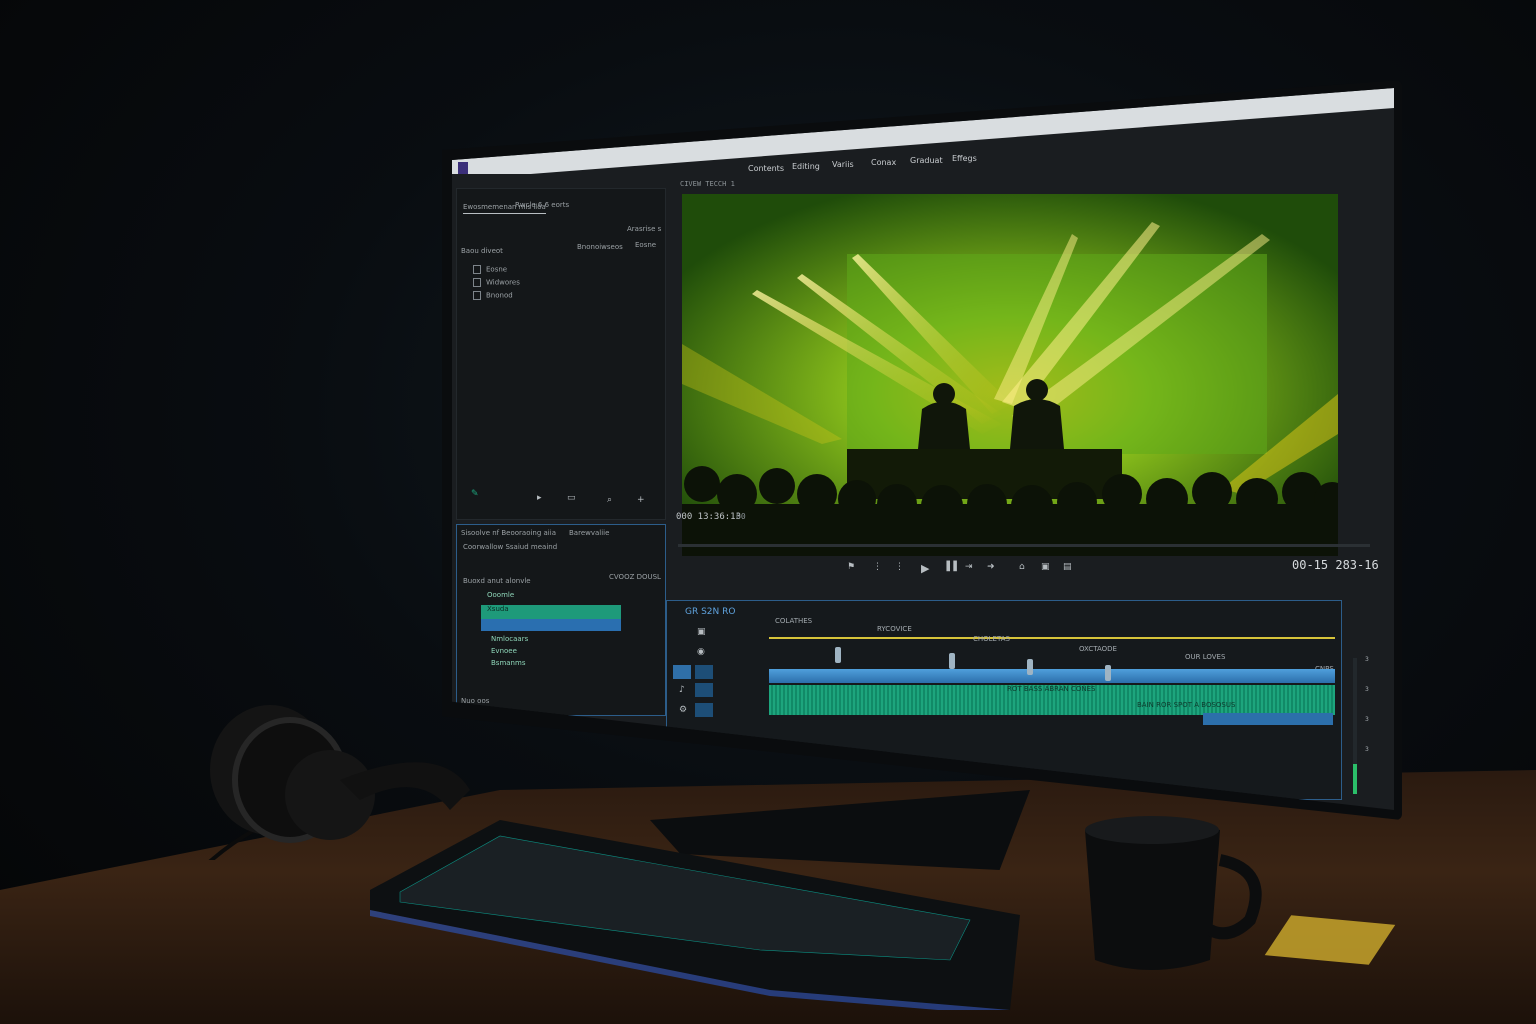  What do you see at coordinates (1052, 676) in the screenshot?
I see `video-clip` at bounding box center [1052, 676].